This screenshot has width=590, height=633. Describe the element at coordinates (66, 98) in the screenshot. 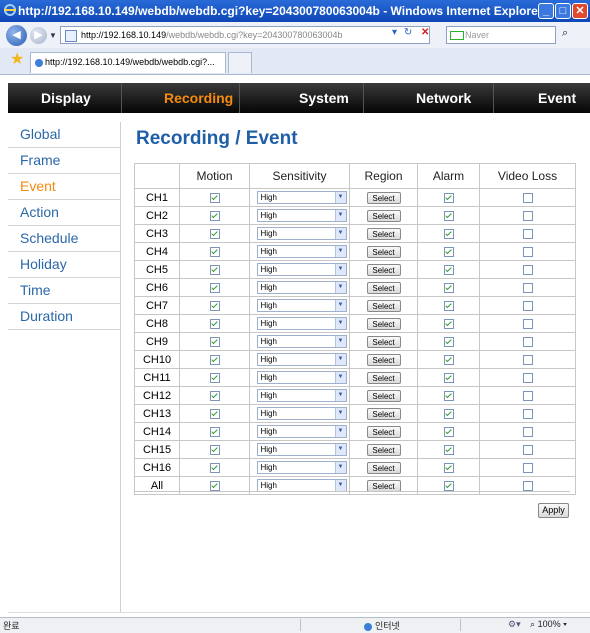

I see `menu-display: Display` at that location.